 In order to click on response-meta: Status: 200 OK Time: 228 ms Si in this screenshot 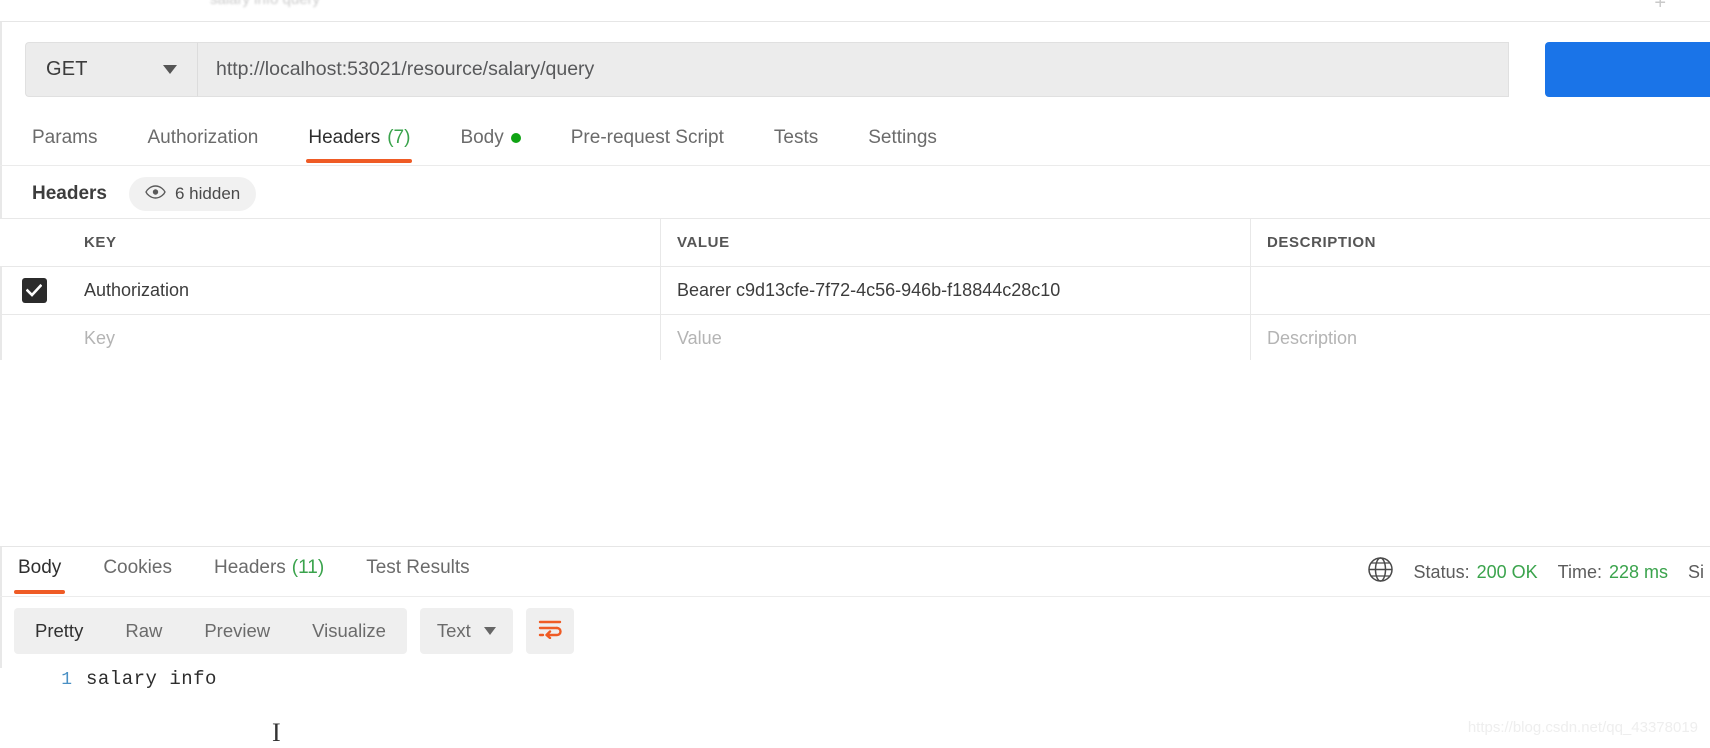, I will do `click(1538, 572)`.